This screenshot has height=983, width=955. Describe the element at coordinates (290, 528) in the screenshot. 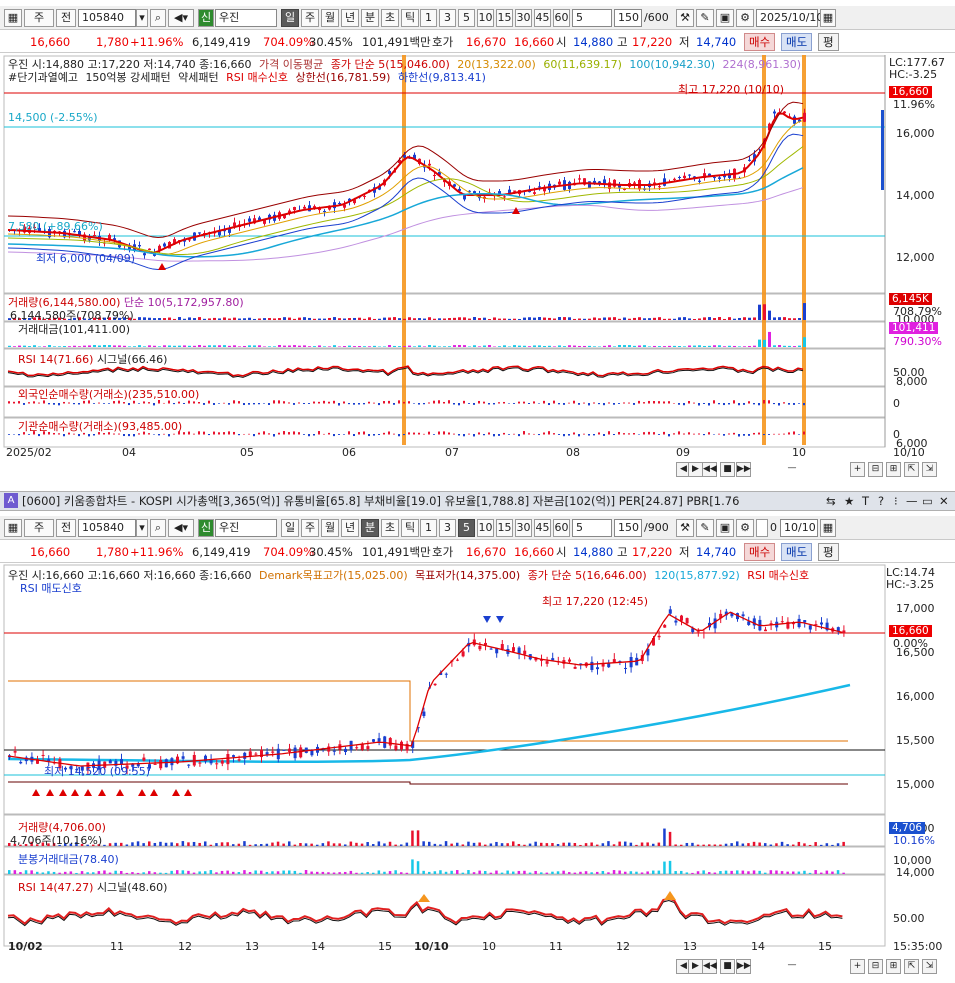

I see `period-tab-b-0: 일` at that location.